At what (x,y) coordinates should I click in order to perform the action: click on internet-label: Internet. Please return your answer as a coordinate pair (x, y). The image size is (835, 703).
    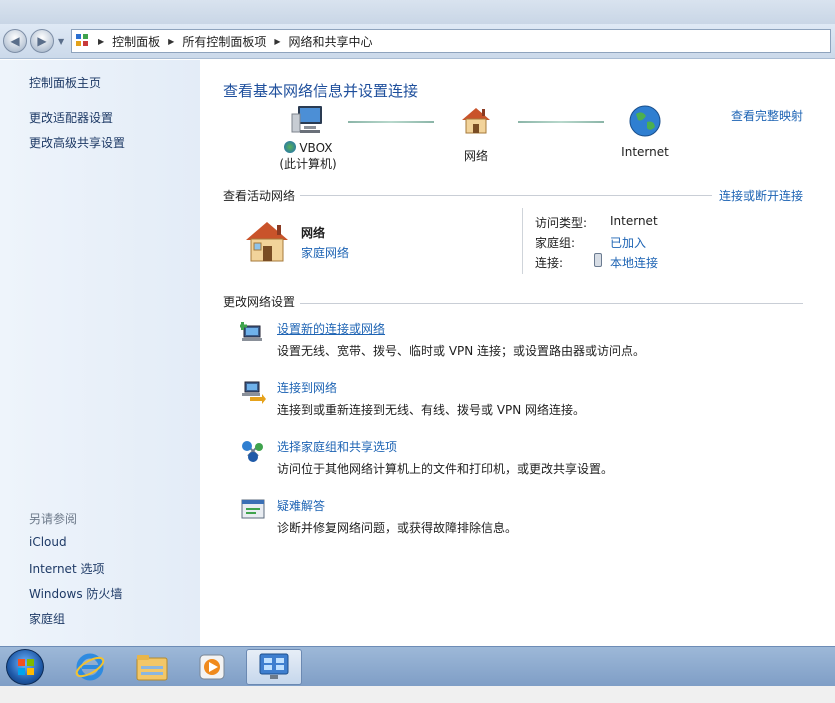
    Looking at the image, I should click on (645, 152).